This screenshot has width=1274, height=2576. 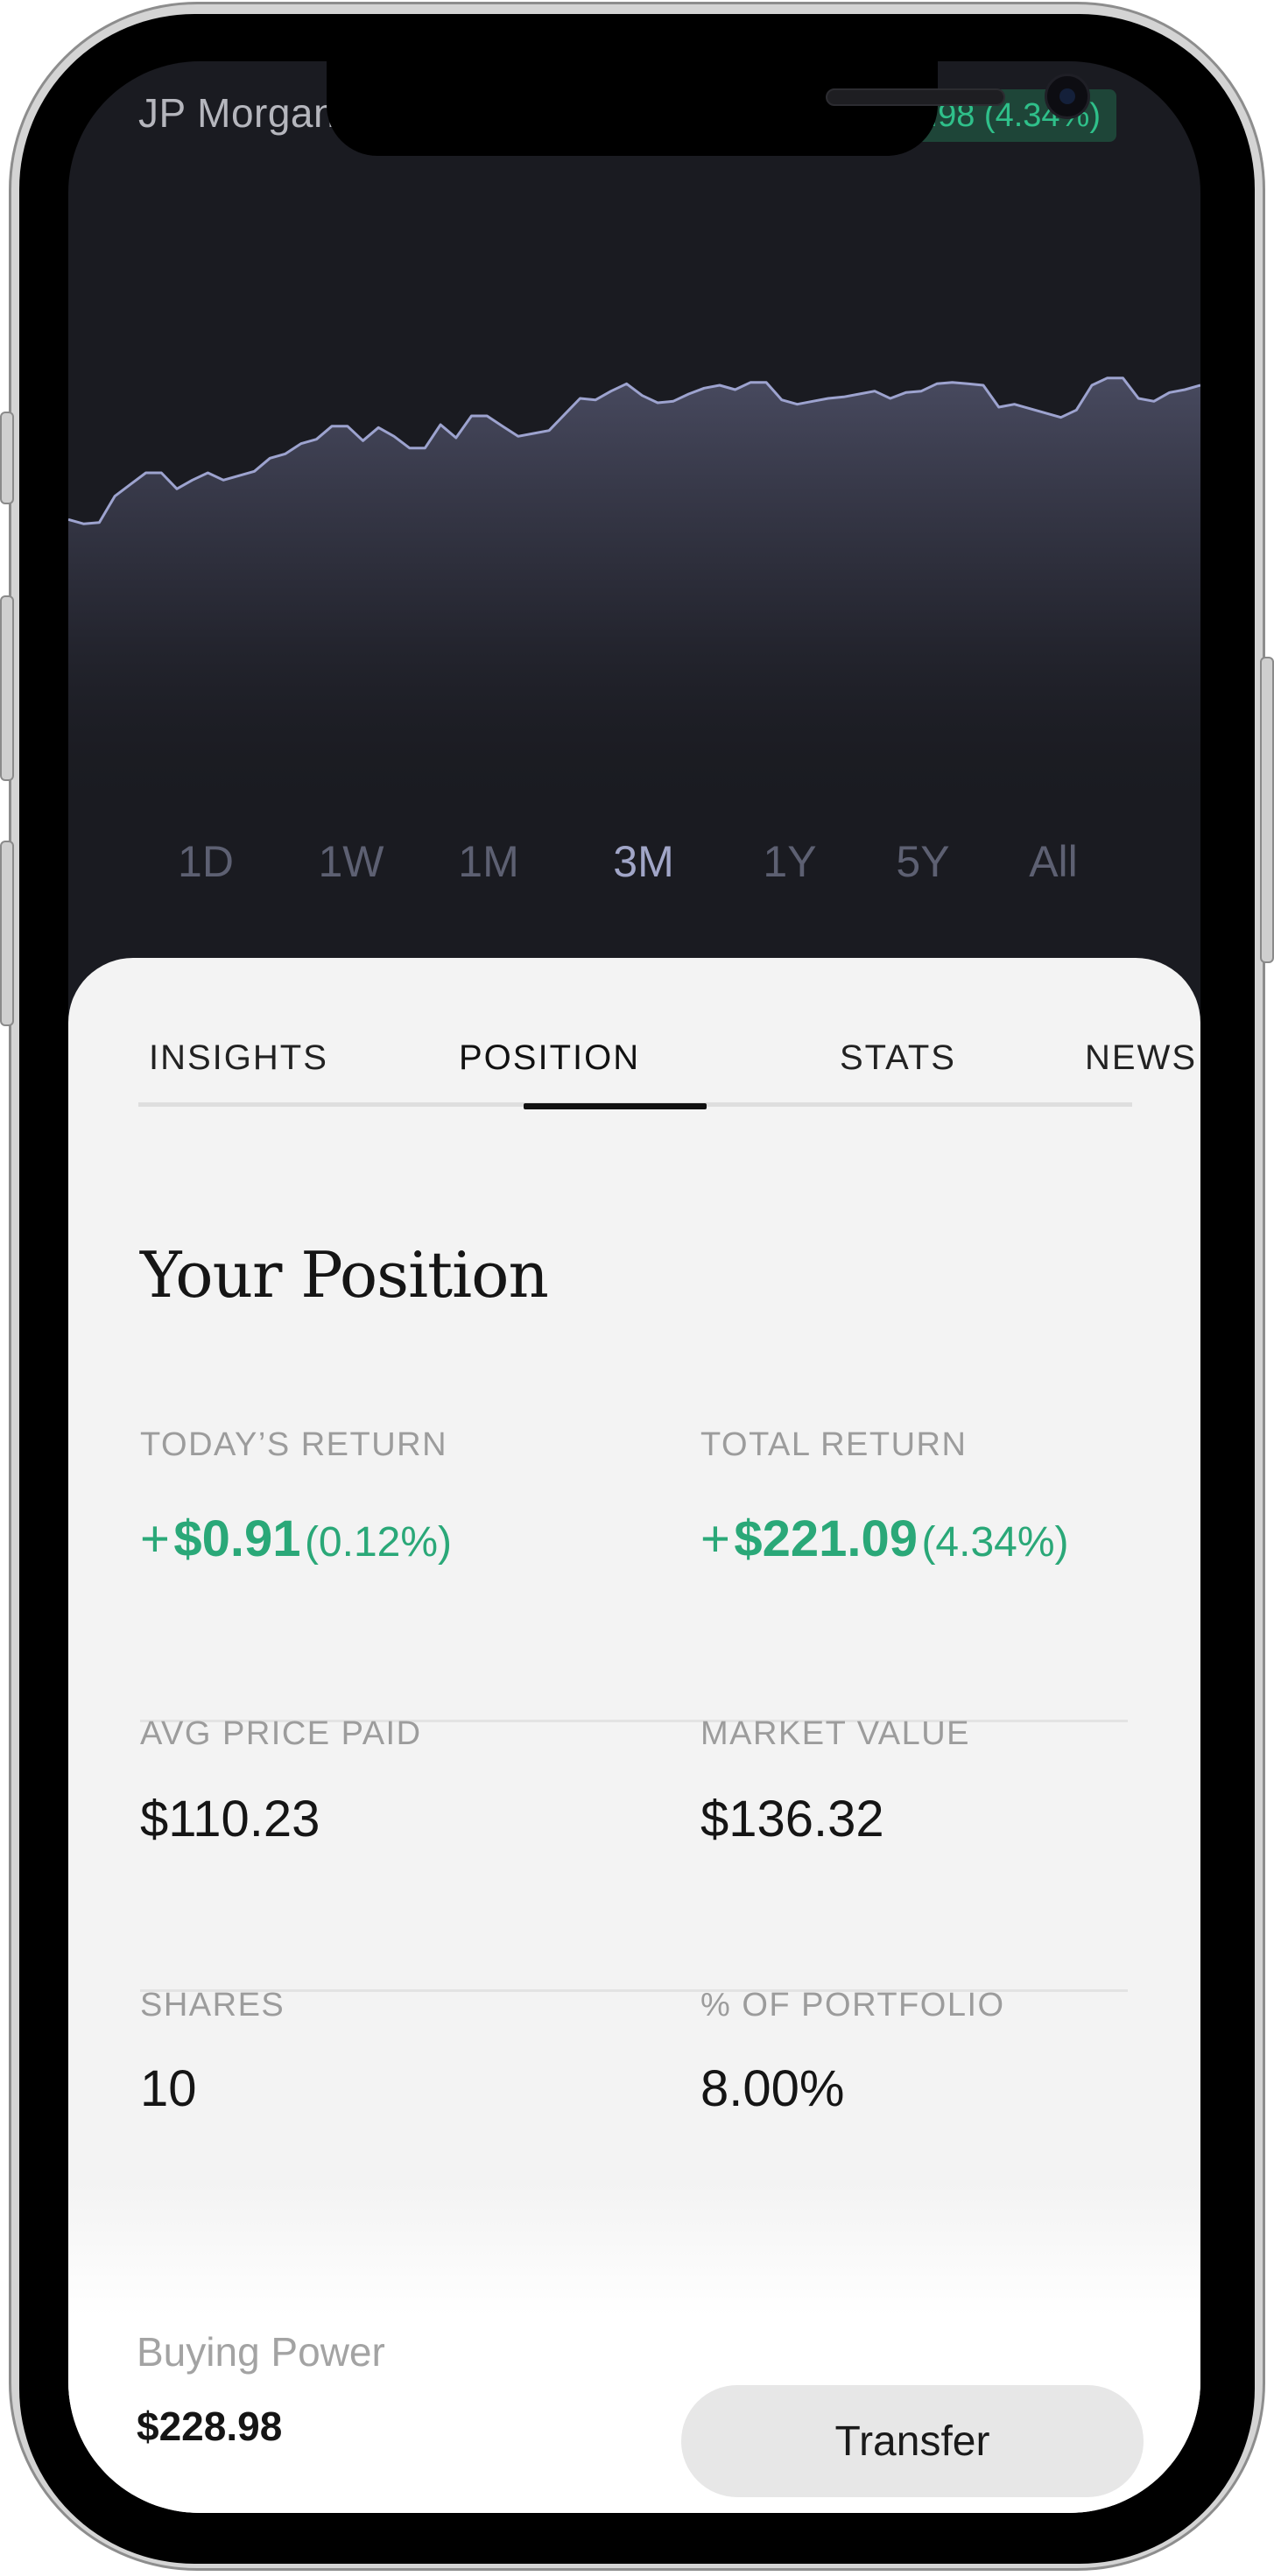 I want to click on front-camera, so click(x=1068, y=96).